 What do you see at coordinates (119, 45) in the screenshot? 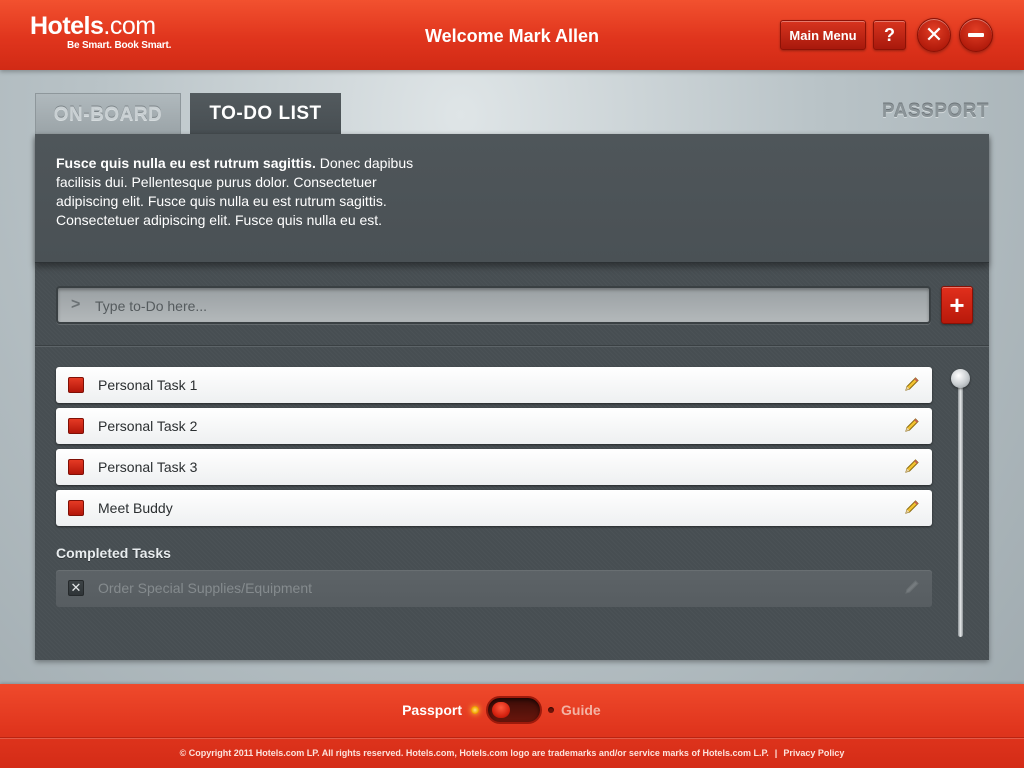
I see `logo-tagline: Be Smart. Book Smart.` at bounding box center [119, 45].